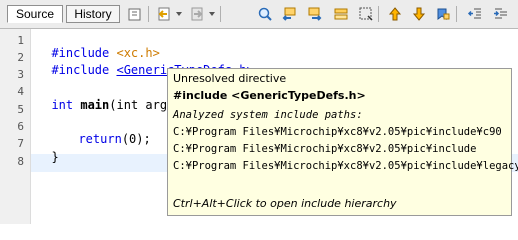 The width and height of the screenshot is (518, 240). Describe the element at coordinates (269, 95) in the screenshot. I see `tooltip-directive: #include <GenericTypeDefs.h>` at that location.